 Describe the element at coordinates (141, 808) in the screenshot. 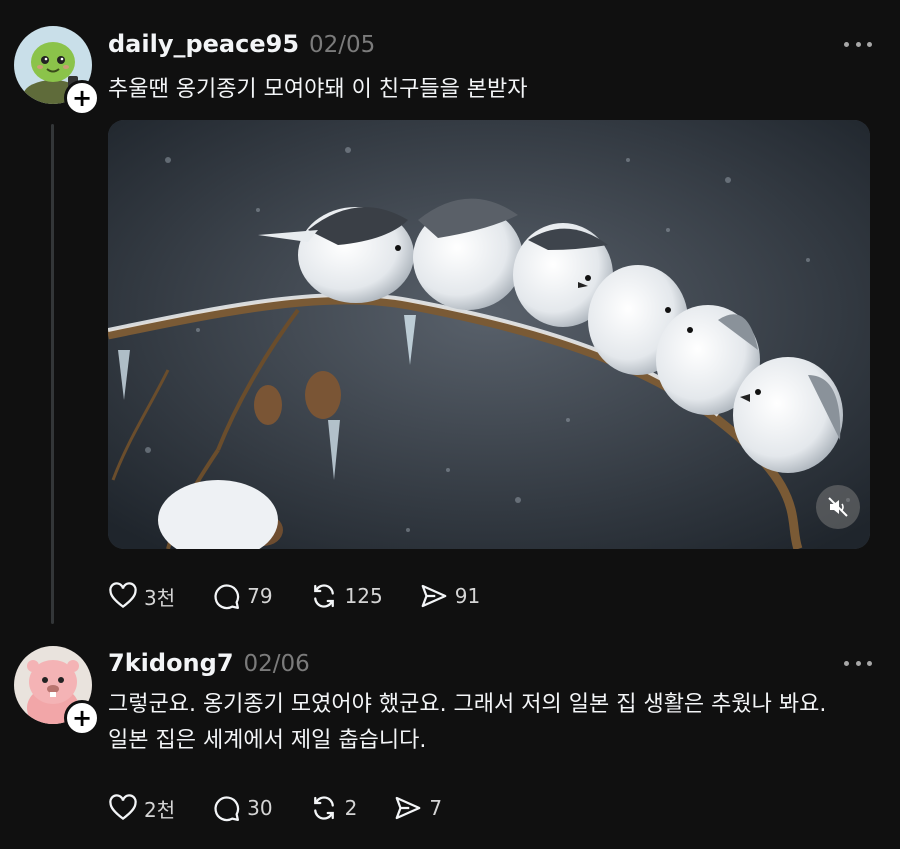

I see `like-button: 2천` at that location.